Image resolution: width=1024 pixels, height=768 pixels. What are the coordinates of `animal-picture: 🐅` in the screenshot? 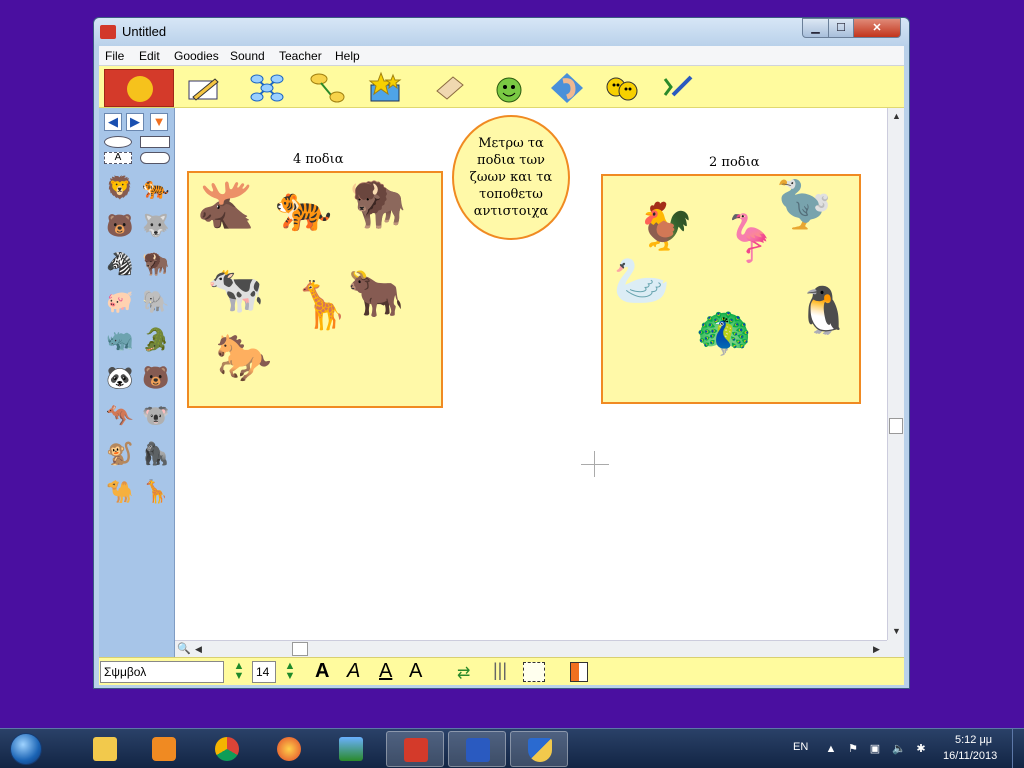 It's located at (304, 207).